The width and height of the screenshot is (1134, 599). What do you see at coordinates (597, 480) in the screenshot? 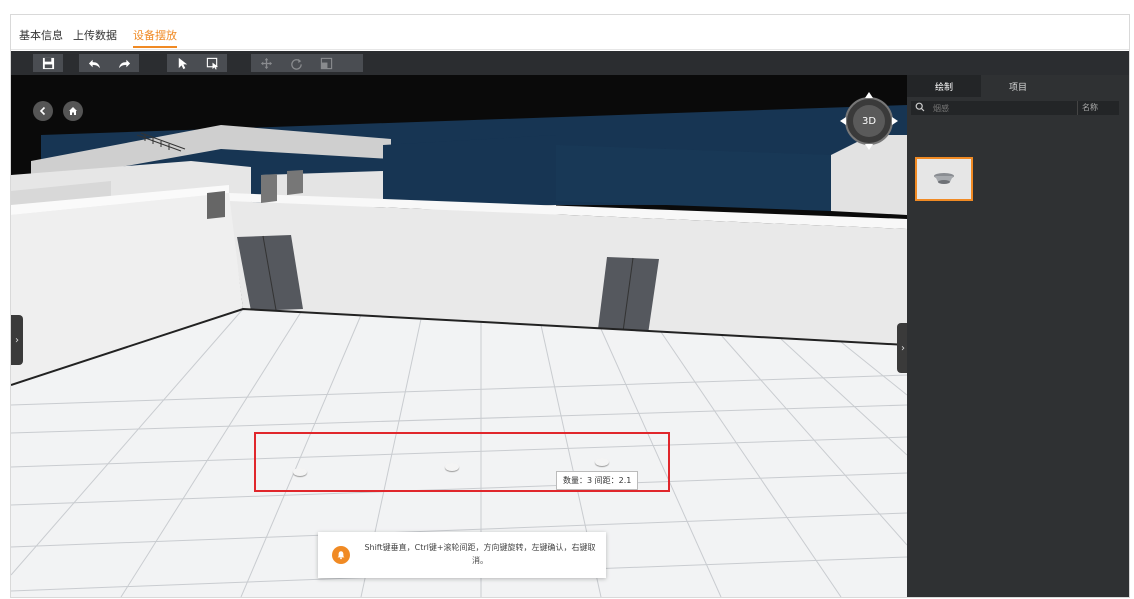
I see `selection-info-label: 数量：3 间距：2.1` at bounding box center [597, 480].